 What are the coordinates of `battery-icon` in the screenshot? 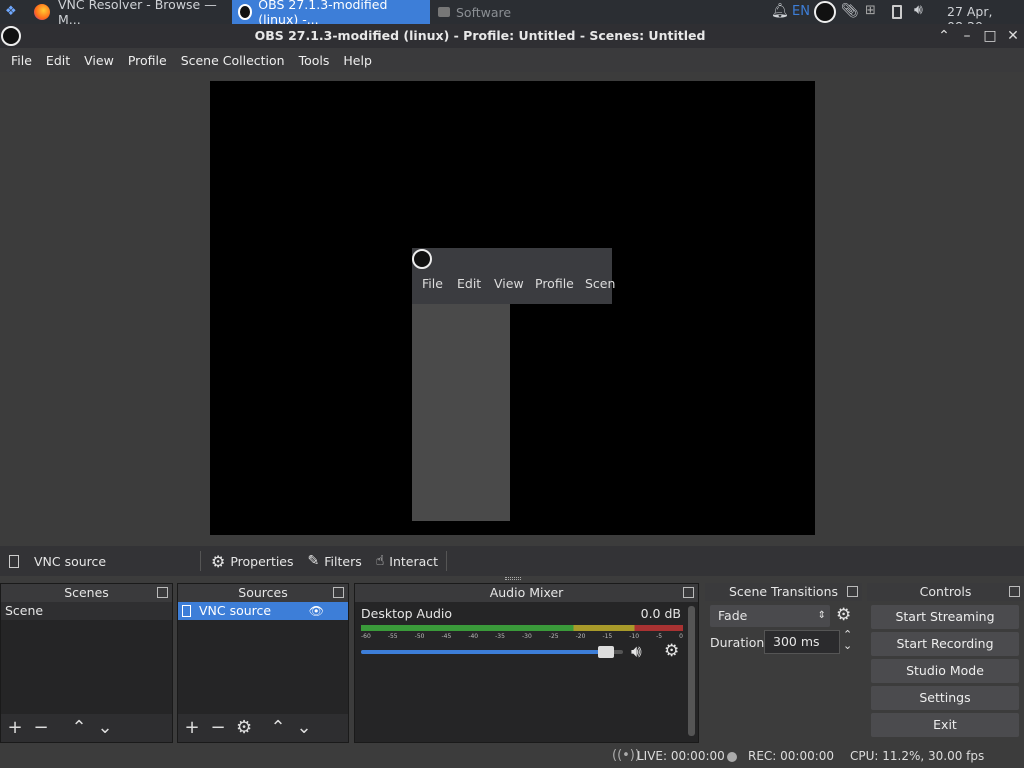 It's located at (897, 12).